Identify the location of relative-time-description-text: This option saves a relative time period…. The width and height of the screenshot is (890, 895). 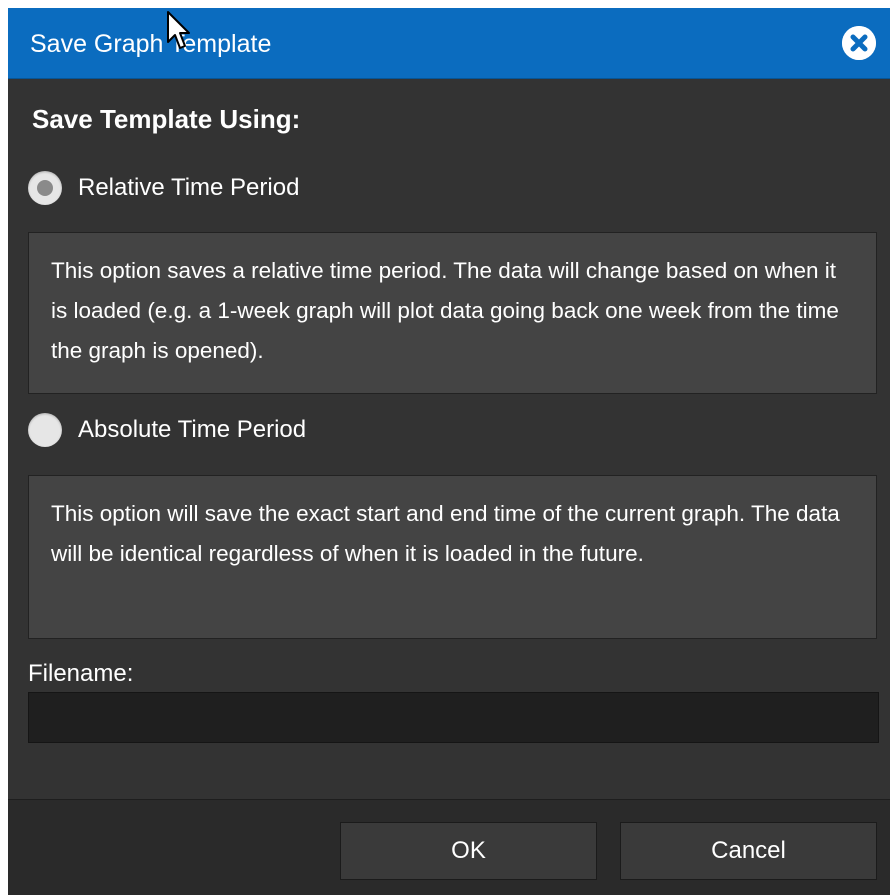
(445, 310).